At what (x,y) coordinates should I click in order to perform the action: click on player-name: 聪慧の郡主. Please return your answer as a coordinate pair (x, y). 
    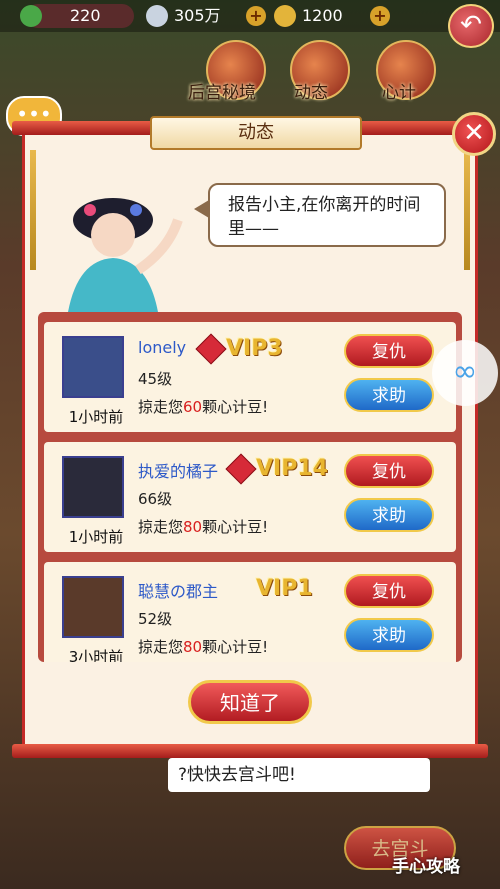
    Looking at the image, I should click on (178, 591).